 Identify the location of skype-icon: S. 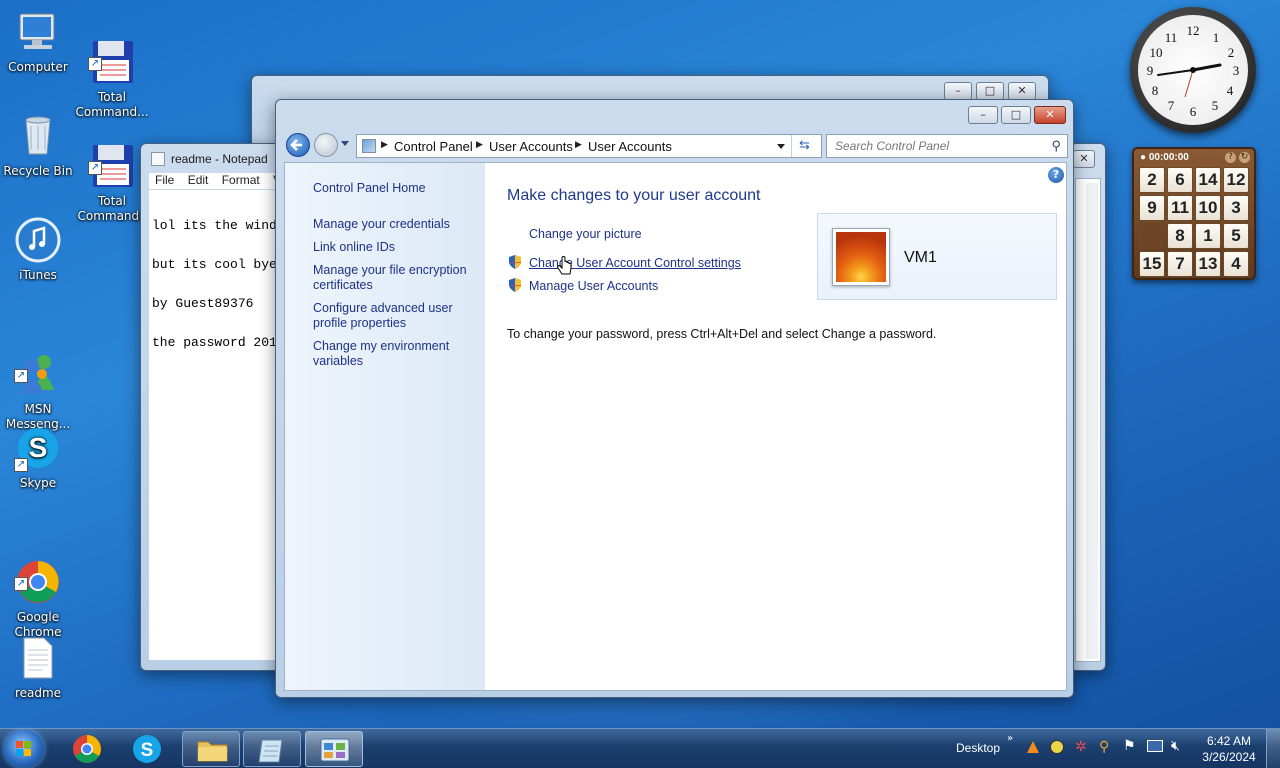
(147, 749).